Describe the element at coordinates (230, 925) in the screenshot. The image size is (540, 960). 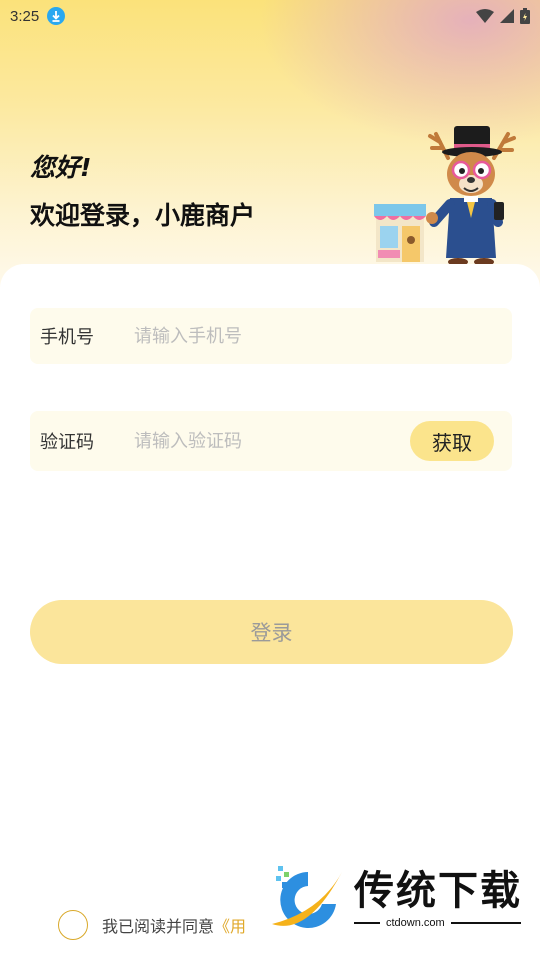
I see `user-agreement-link: 《用` at that location.